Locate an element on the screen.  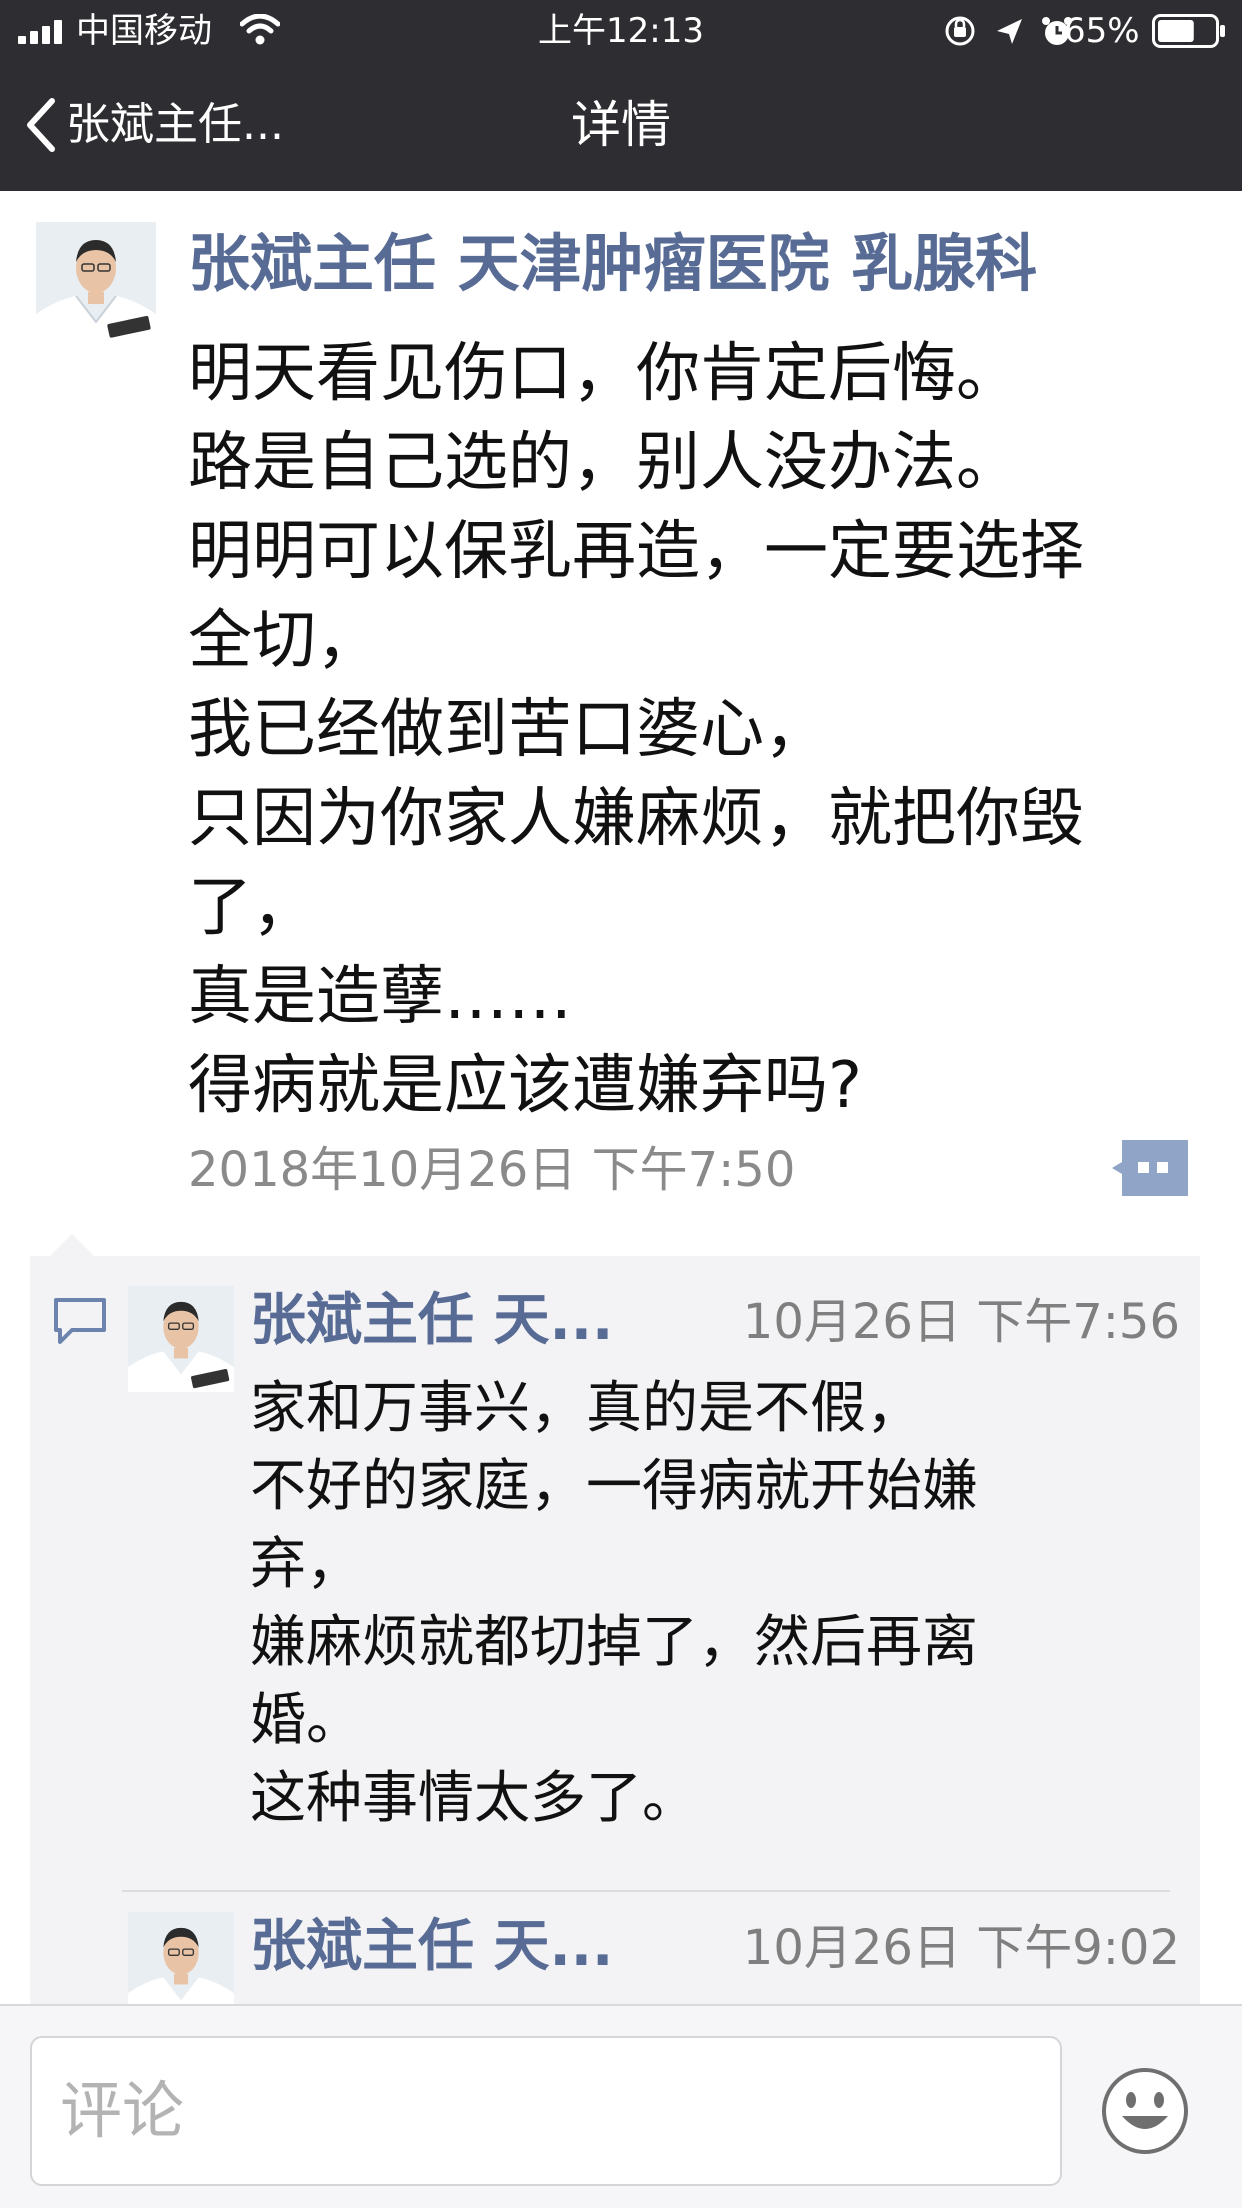
page-title: 详情 is located at coordinates (621, 125).